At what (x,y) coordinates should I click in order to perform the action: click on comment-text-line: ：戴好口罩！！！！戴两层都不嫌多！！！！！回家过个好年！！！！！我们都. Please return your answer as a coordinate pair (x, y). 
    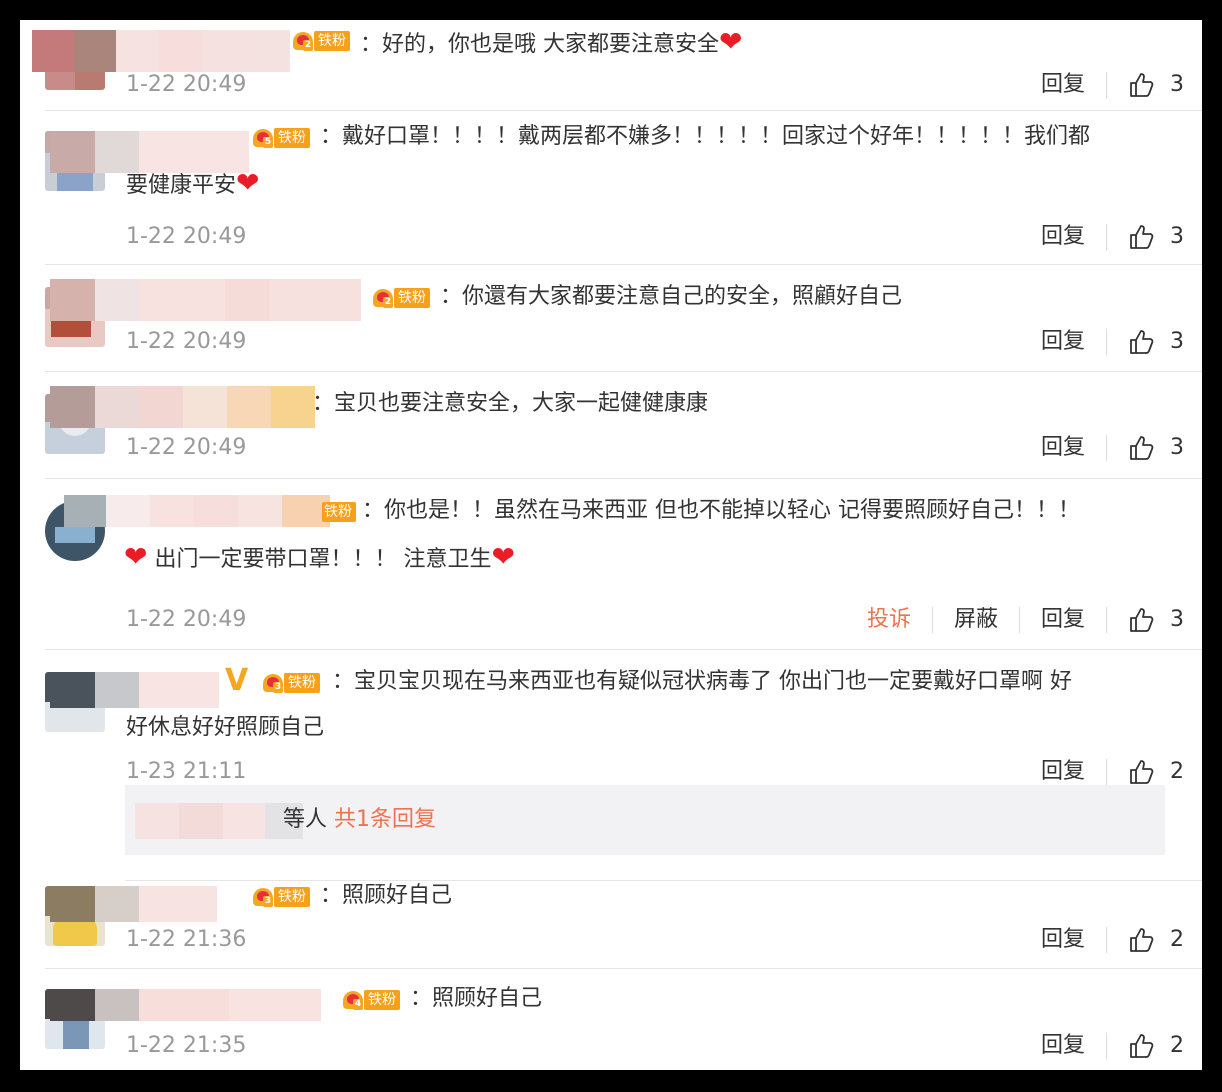
    Looking at the image, I should click on (705, 136).